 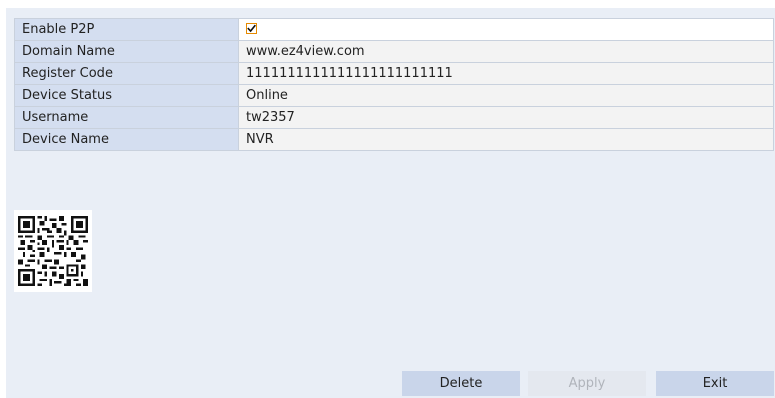 What do you see at coordinates (126, 117) in the screenshot?
I see `username-label: Username` at bounding box center [126, 117].